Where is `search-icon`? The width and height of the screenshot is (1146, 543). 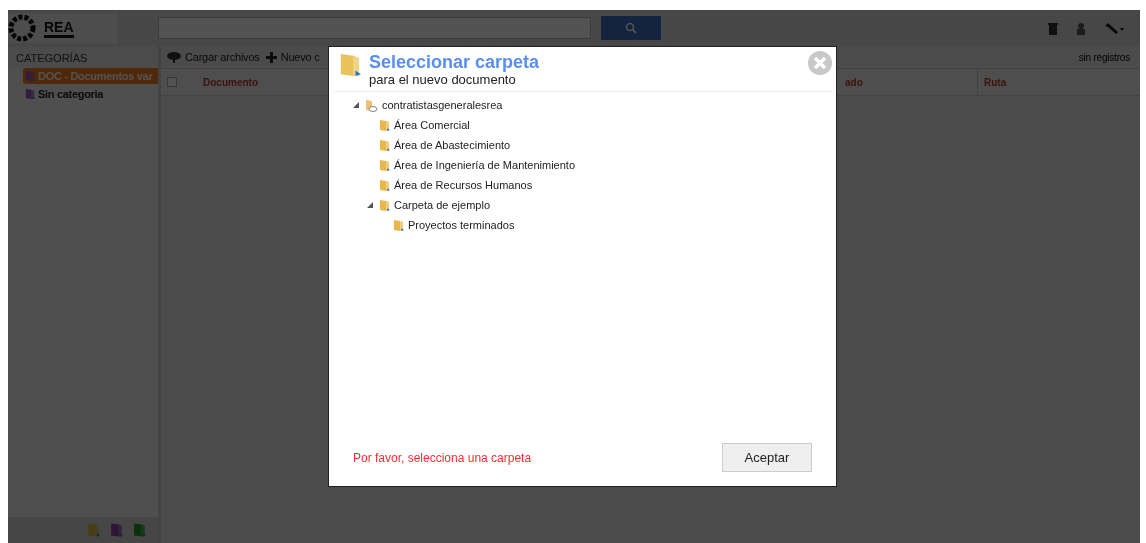 search-icon is located at coordinates (631, 28).